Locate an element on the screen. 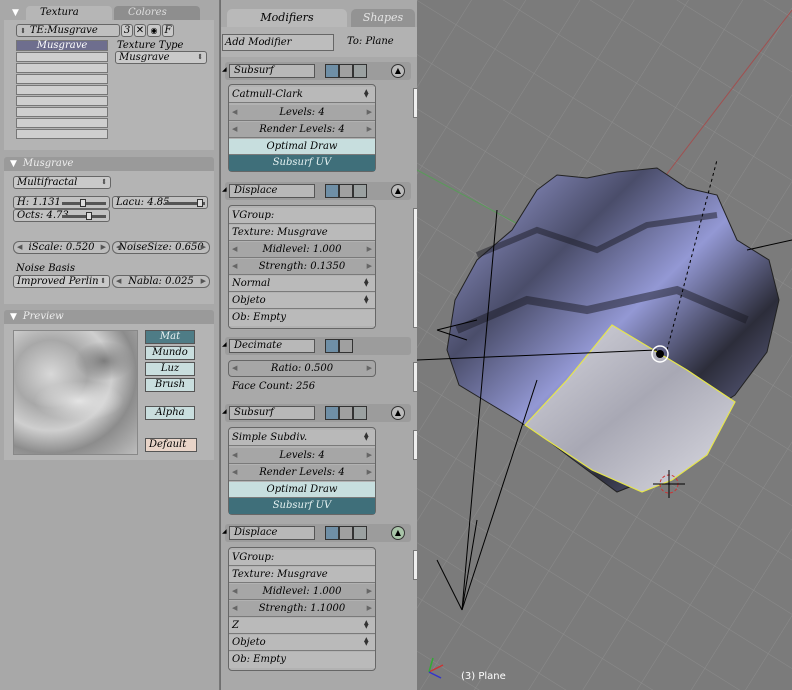 The image size is (792, 690). render-levels-field: ◀ Render Levels: 4 ▶ is located at coordinates (302, 130).